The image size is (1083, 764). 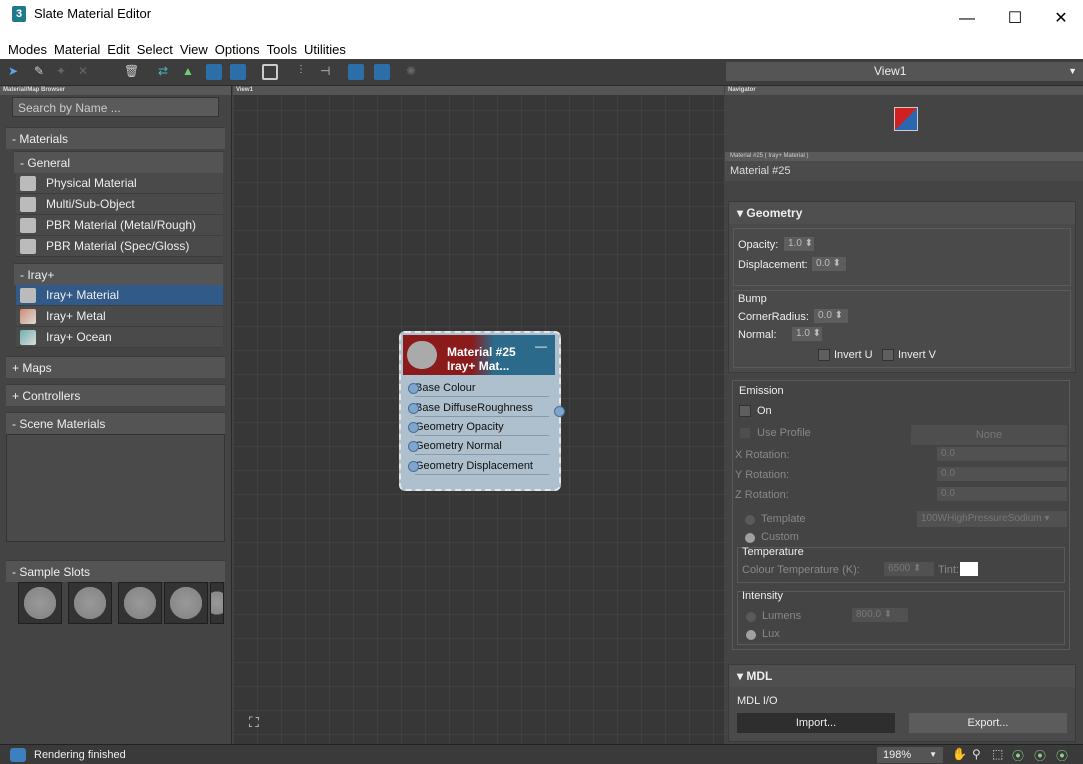 I want to click on list-item: PBR Material (Spec/Gloss), so click(x=119, y=246).